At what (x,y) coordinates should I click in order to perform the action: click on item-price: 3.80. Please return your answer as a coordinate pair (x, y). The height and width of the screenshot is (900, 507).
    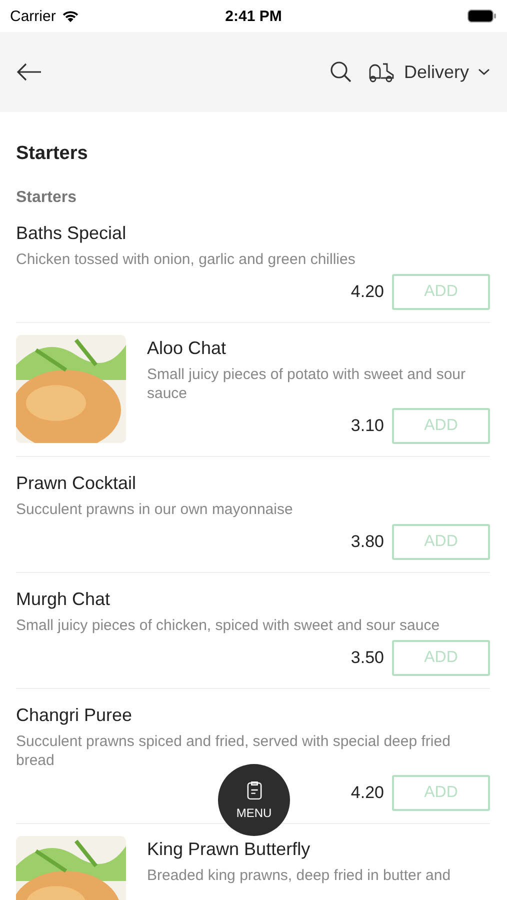
    Looking at the image, I should click on (367, 542).